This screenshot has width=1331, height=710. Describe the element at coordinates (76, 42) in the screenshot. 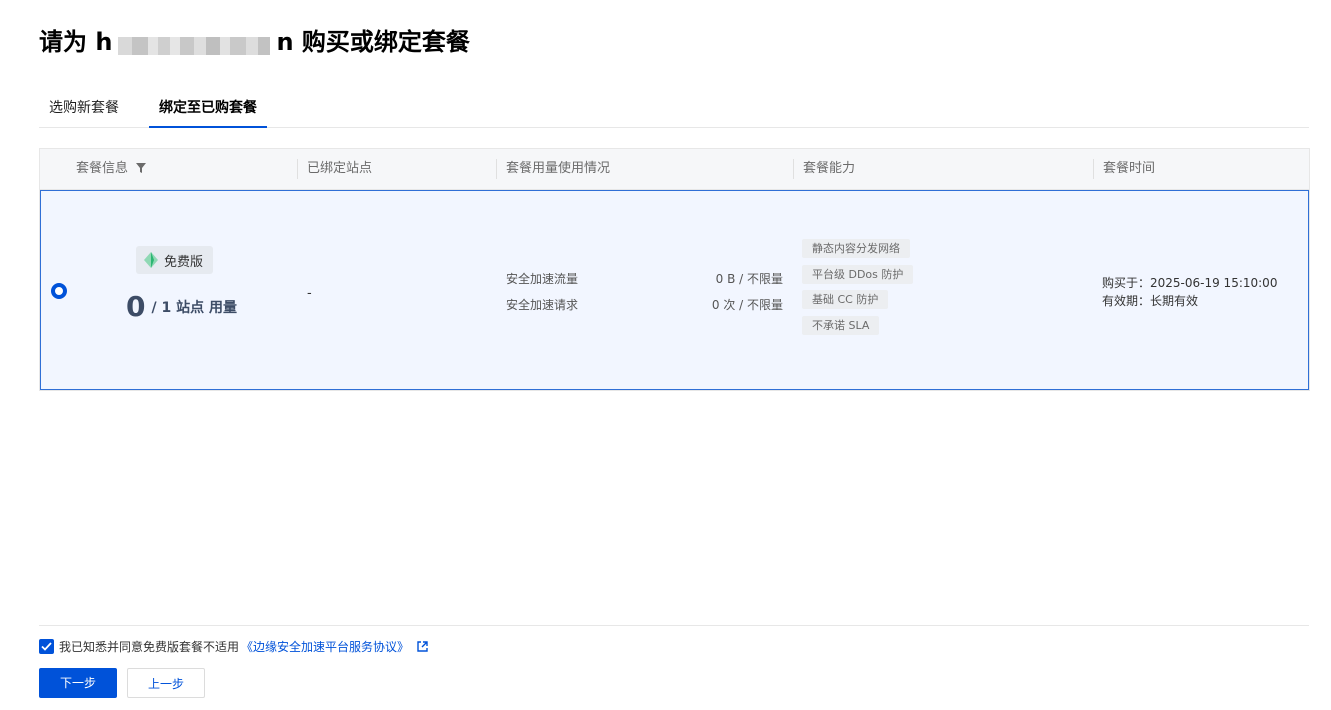

I see `title-prefix: 请为 h` at that location.